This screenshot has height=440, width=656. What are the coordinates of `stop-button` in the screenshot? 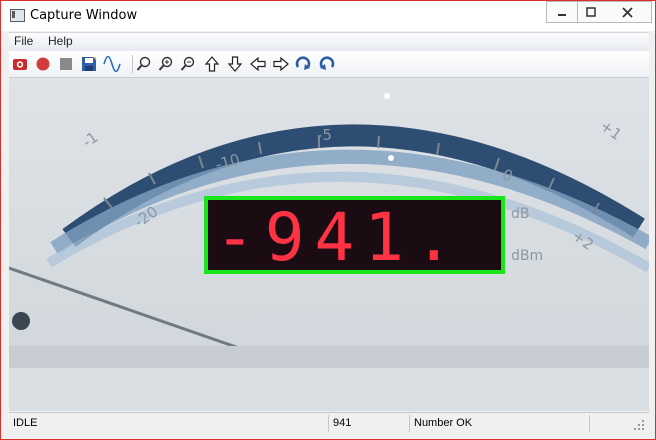 It's located at (66, 64).